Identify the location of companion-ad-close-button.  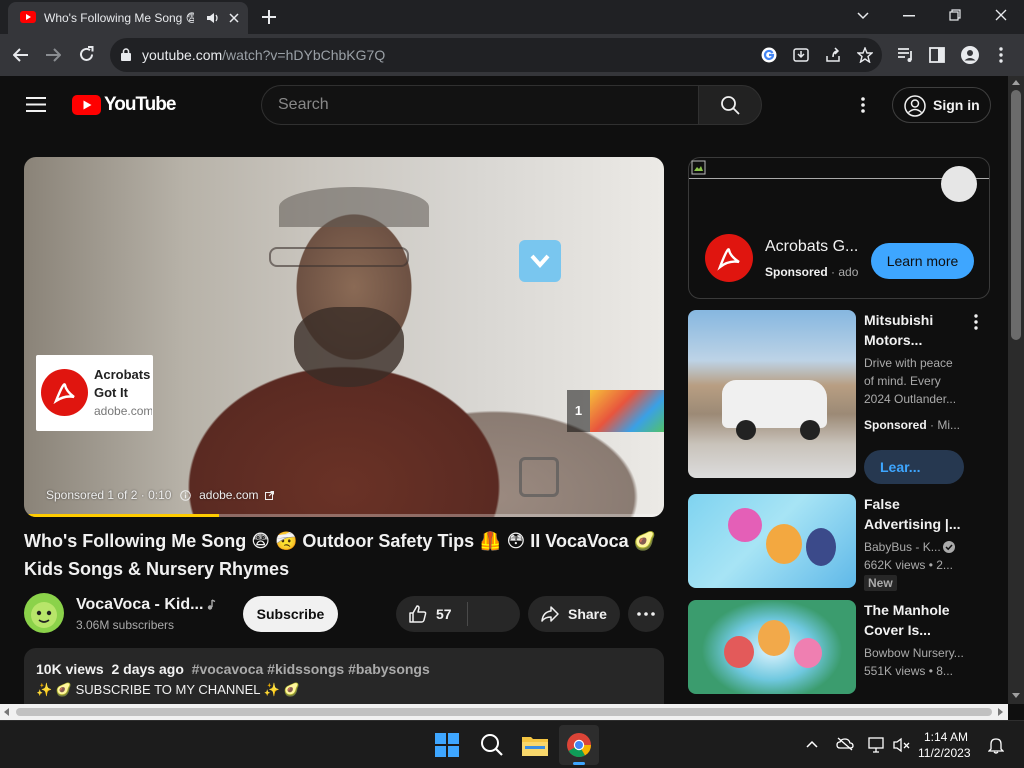
(959, 184).